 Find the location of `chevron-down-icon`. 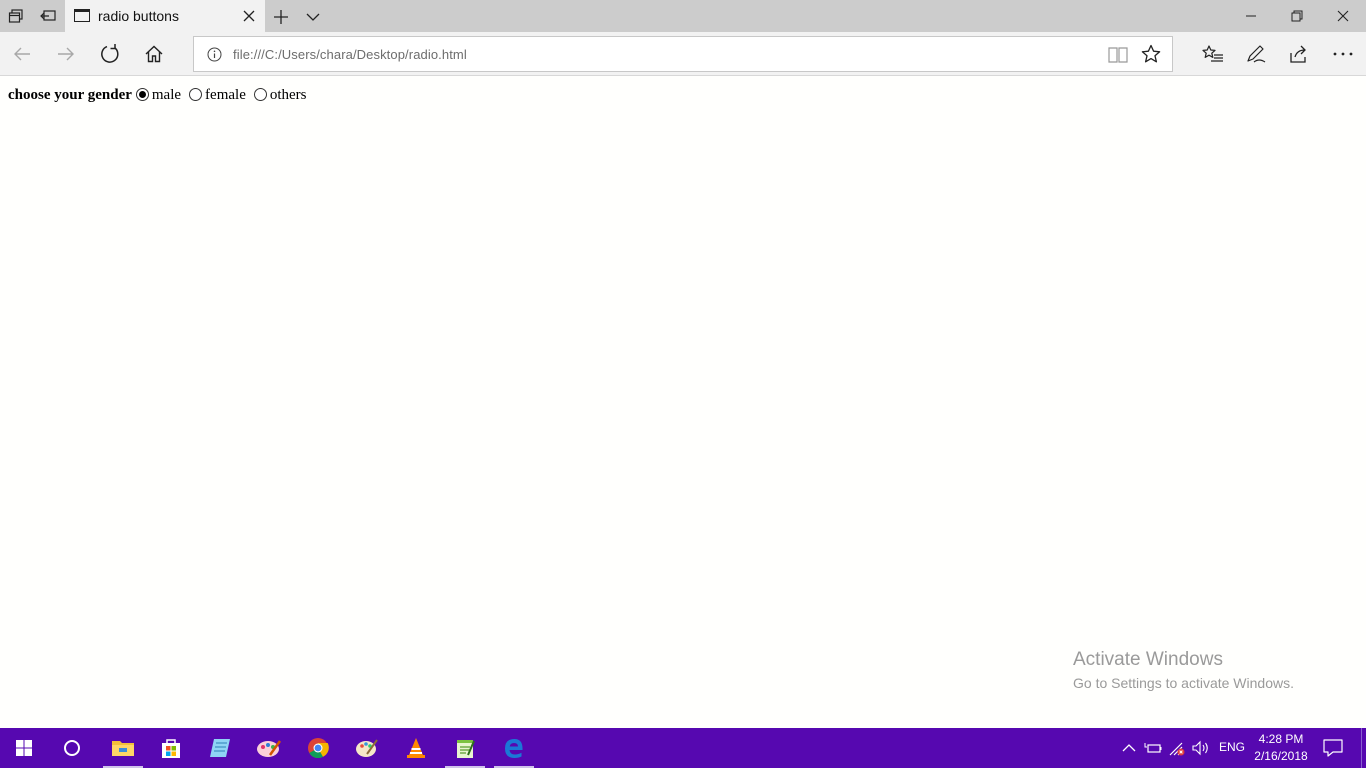

chevron-down-icon is located at coordinates (313, 17).